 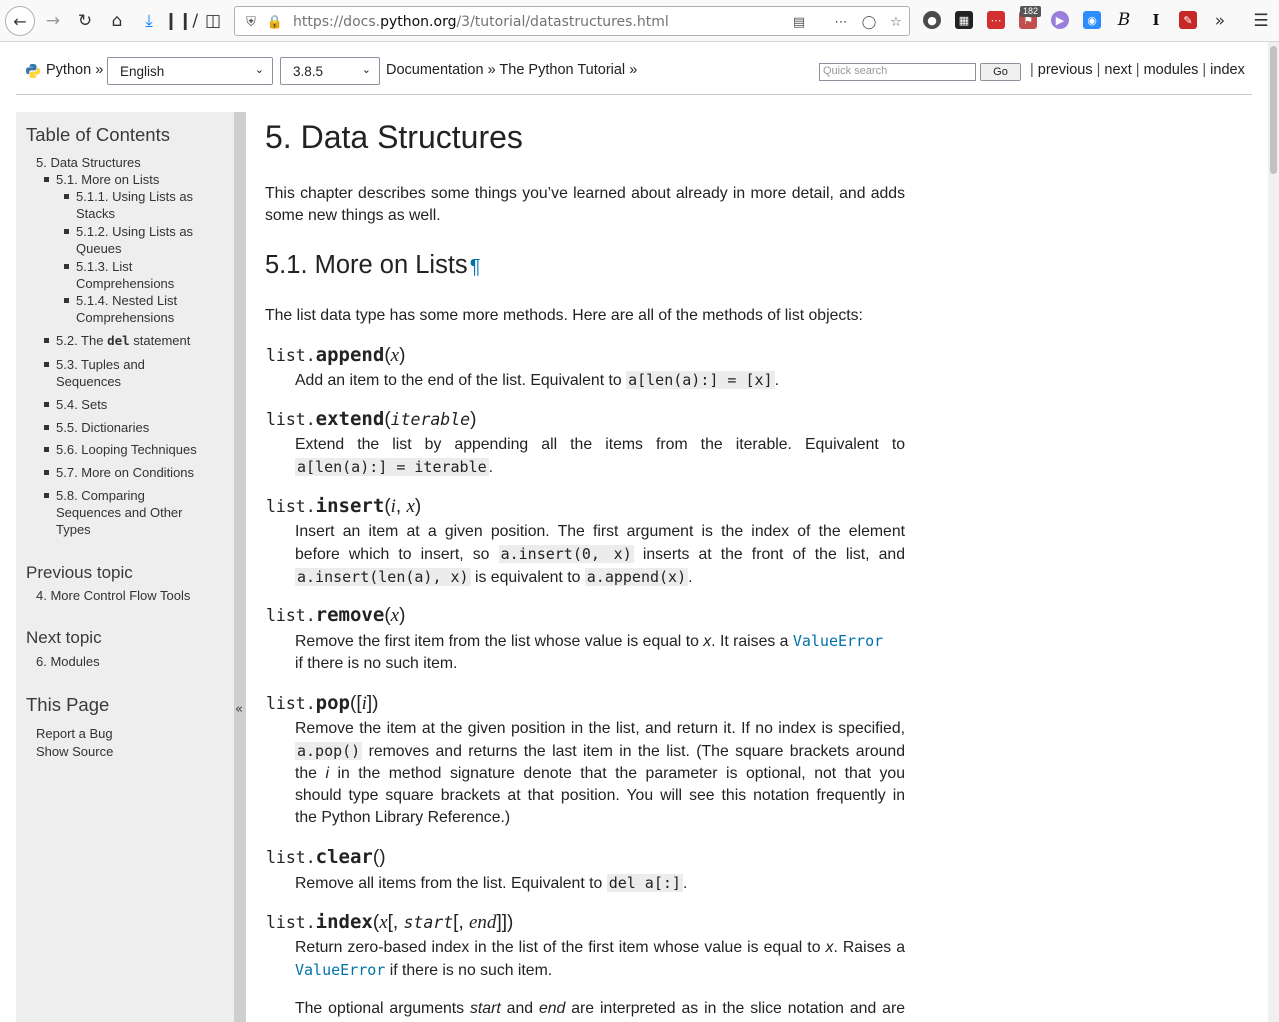 What do you see at coordinates (117, 340) in the screenshot?
I see `toc-item: 5.2. The del statement` at bounding box center [117, 340].